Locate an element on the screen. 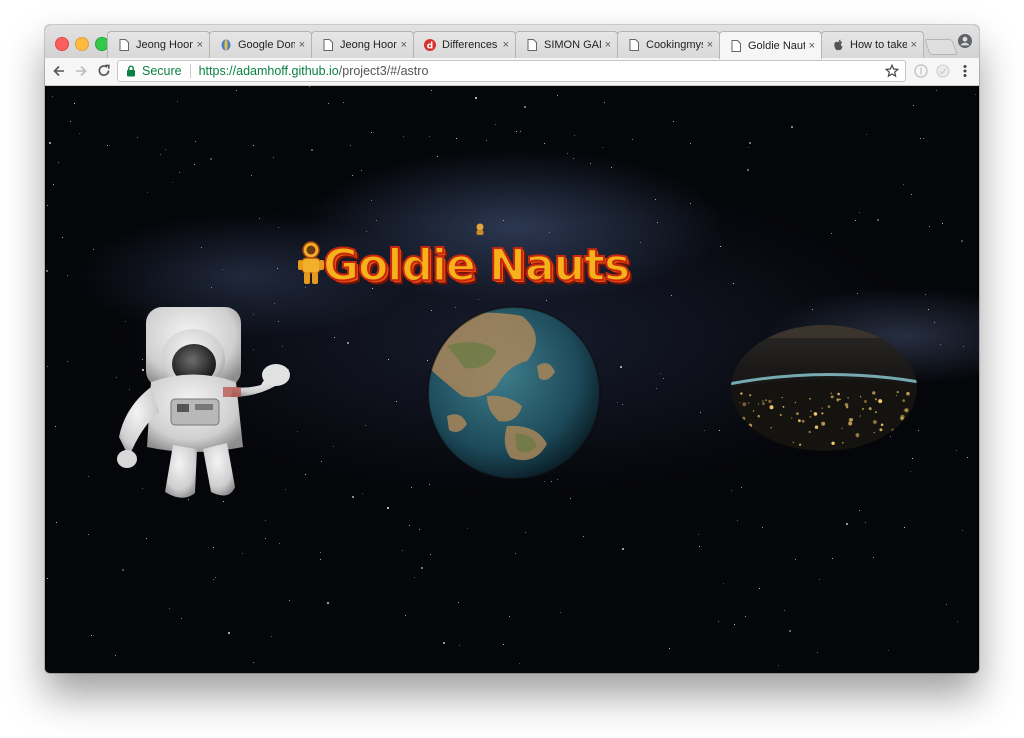  reload-icon is located at coordinates (104, 70).